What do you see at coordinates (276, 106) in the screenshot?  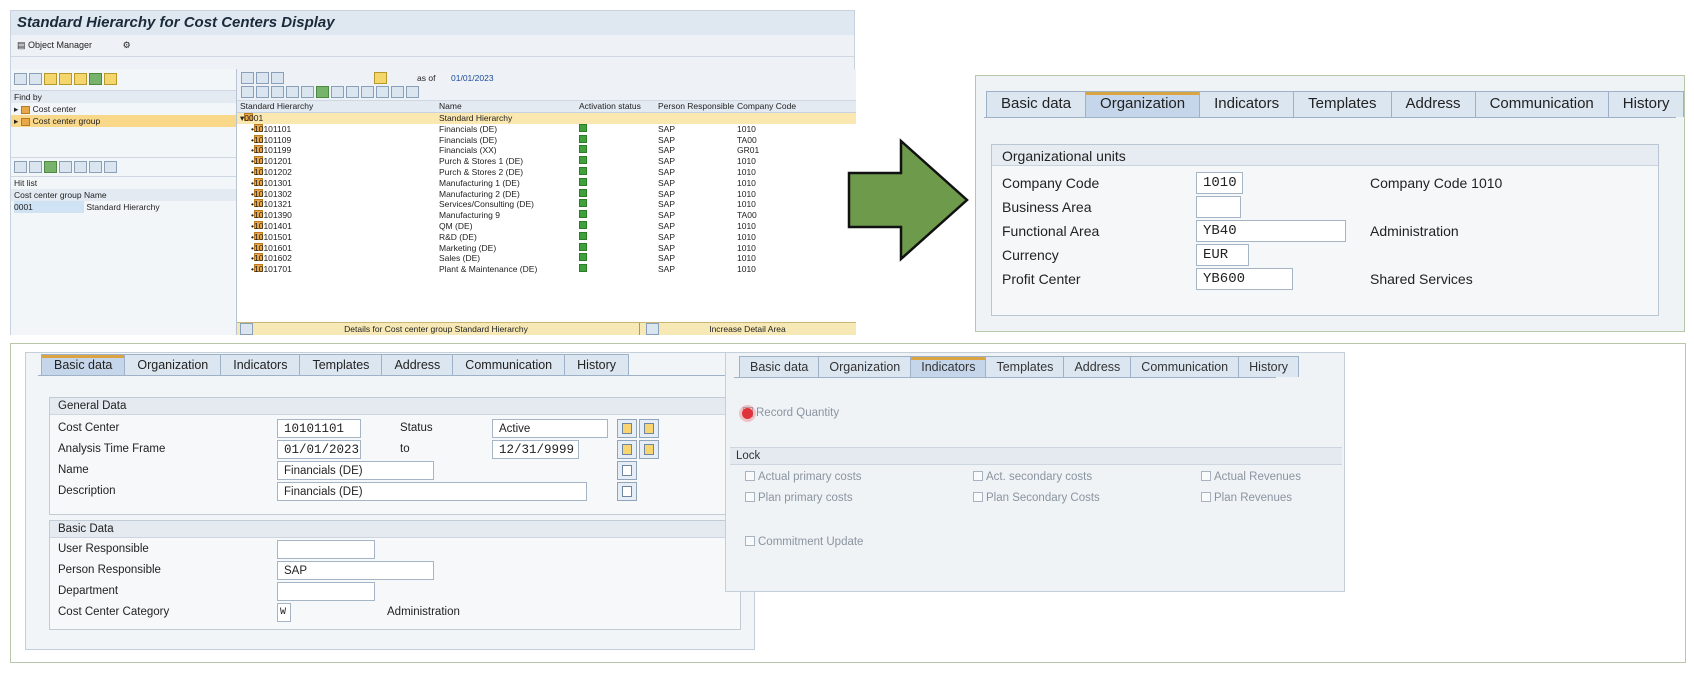 I see `col-standard-hierarchy: Standard Hierarchy` at bounding box center [276, 106].